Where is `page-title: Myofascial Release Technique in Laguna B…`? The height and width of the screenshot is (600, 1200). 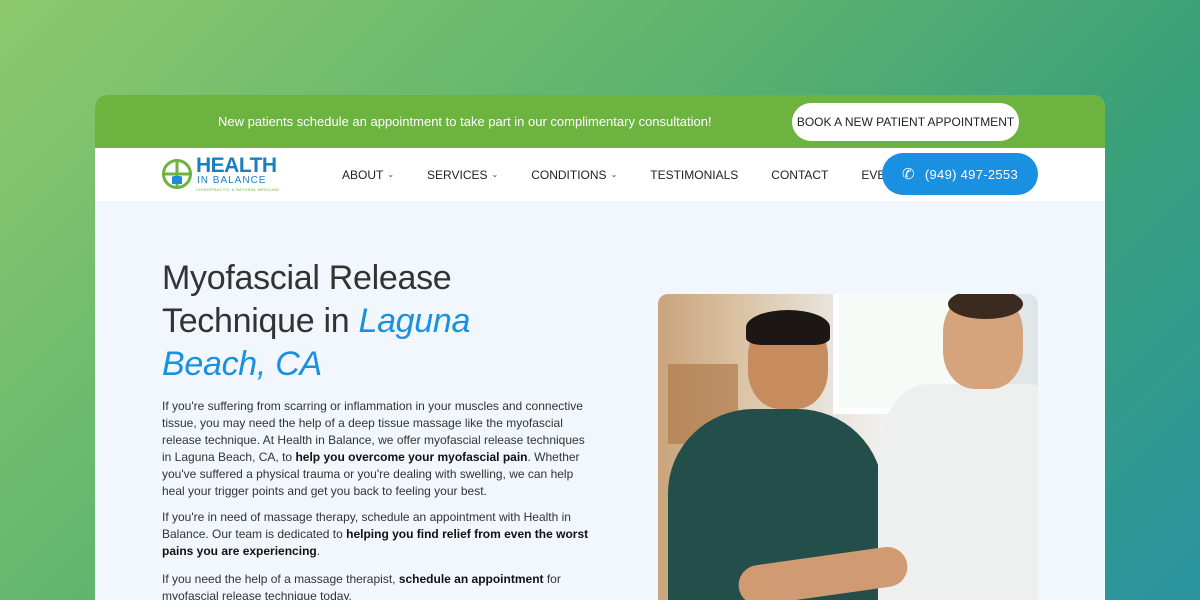
page-title: Myofascial Release Technique in Laguna B… is located at coordinates (316, 321).